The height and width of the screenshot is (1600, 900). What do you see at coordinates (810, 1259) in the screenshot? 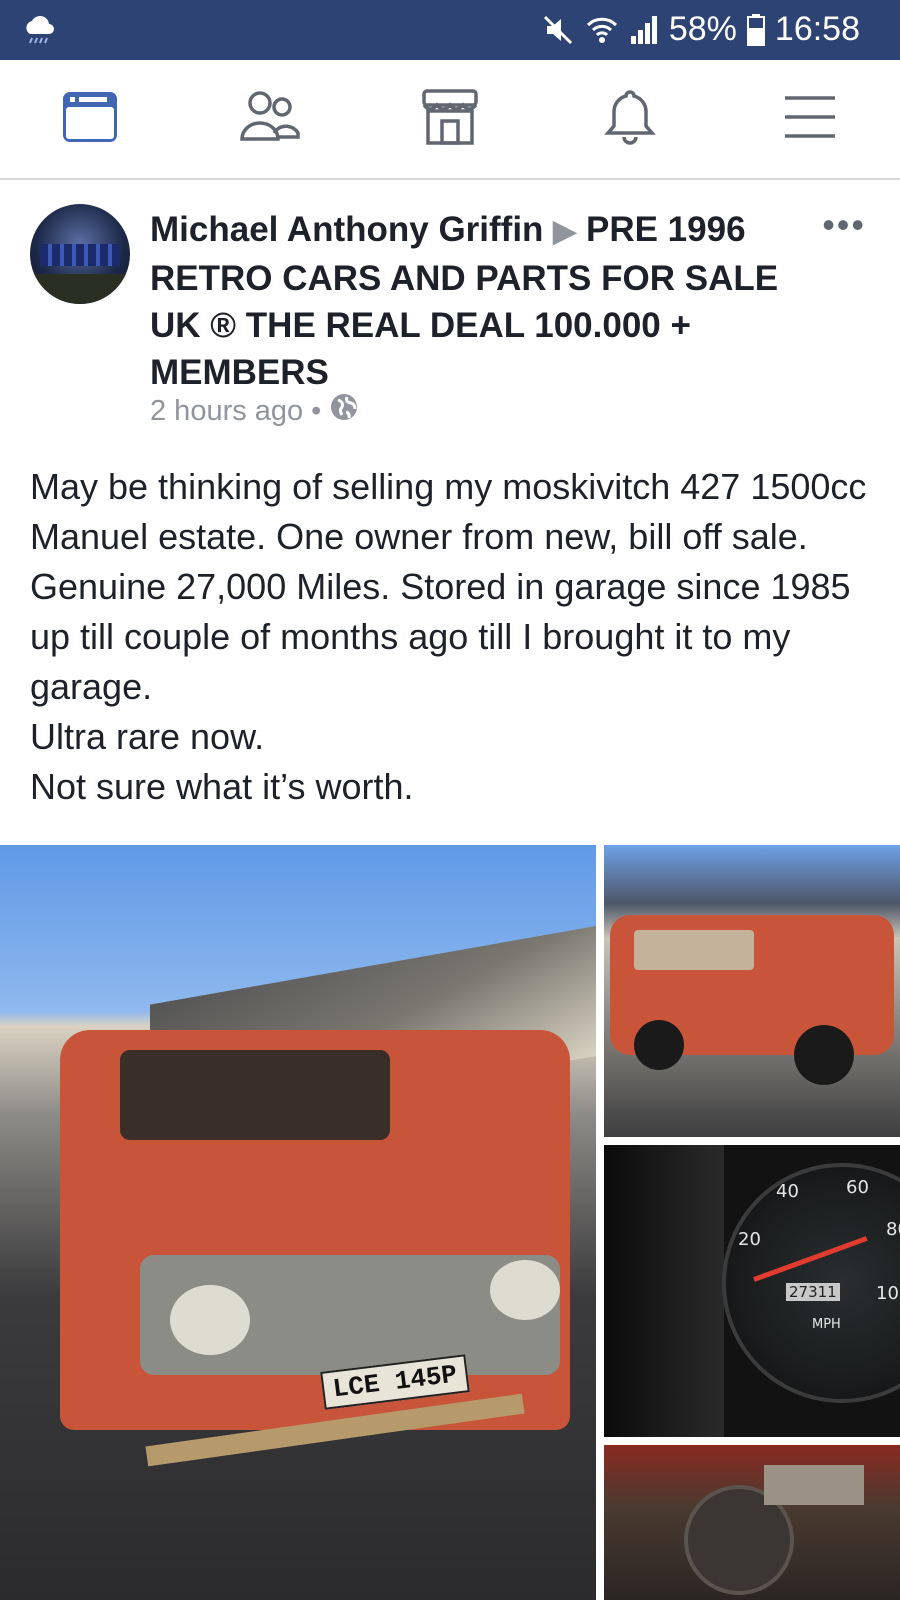
I see `speedometer-needle` at bounding box center [810, 1259].